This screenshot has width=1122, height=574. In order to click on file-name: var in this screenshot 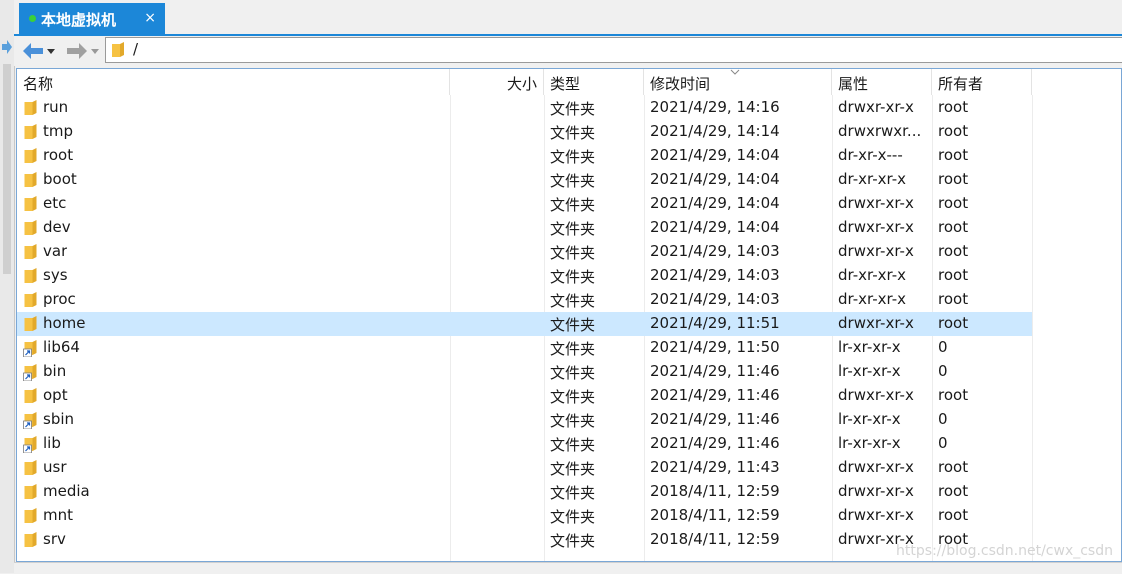, I will do `click(55, 251)`.